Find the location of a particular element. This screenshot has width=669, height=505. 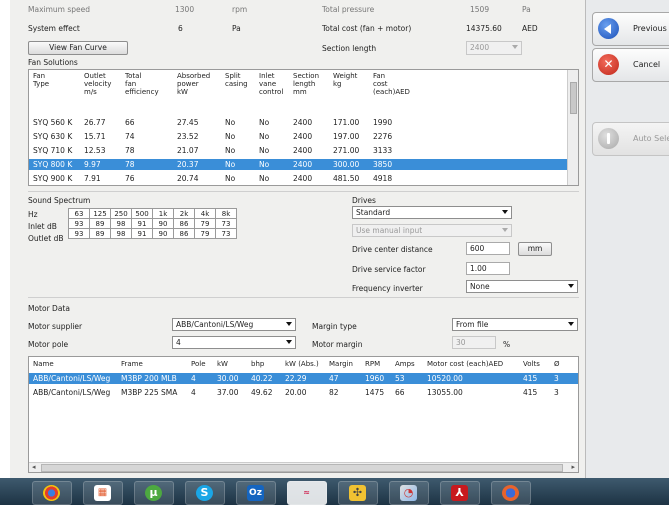

chevron-down-icon is located at coordinates (505, 230).